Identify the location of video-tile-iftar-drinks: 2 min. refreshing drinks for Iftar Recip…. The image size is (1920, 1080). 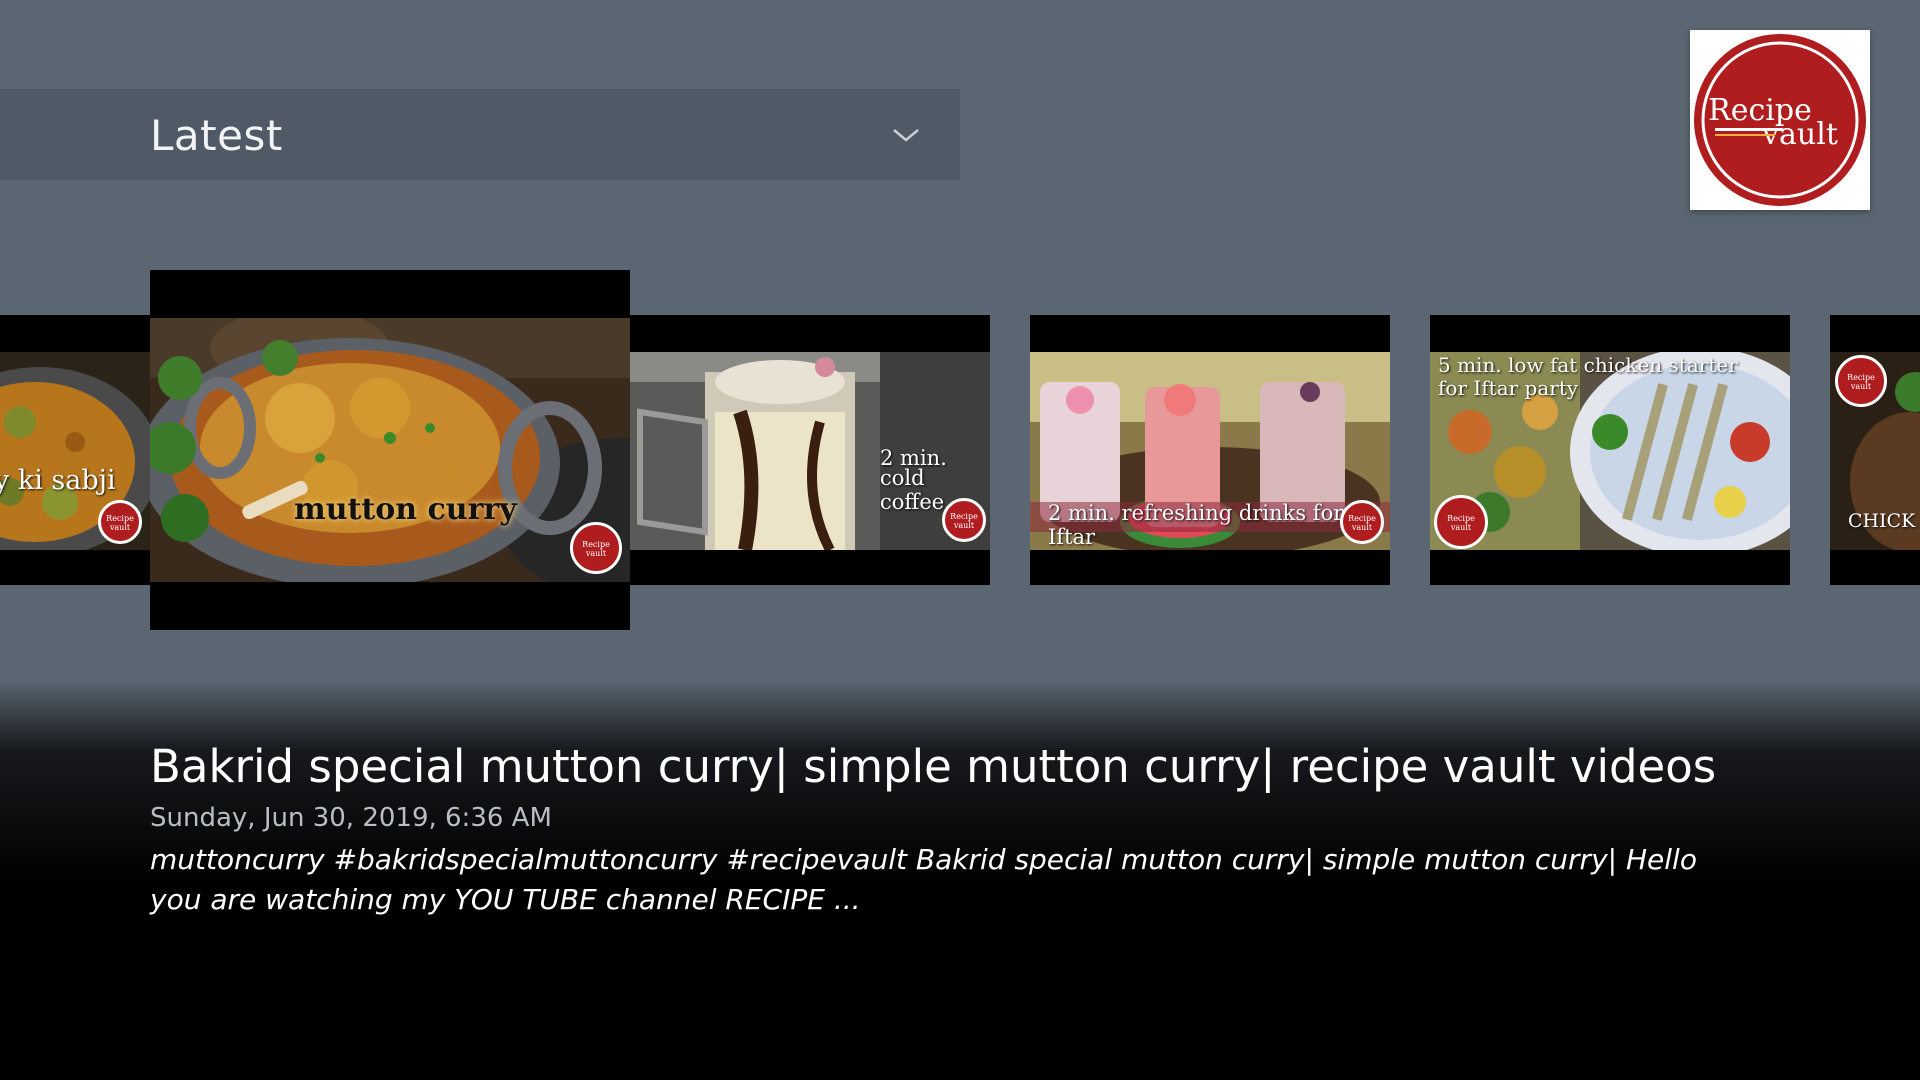
(1210, 450).